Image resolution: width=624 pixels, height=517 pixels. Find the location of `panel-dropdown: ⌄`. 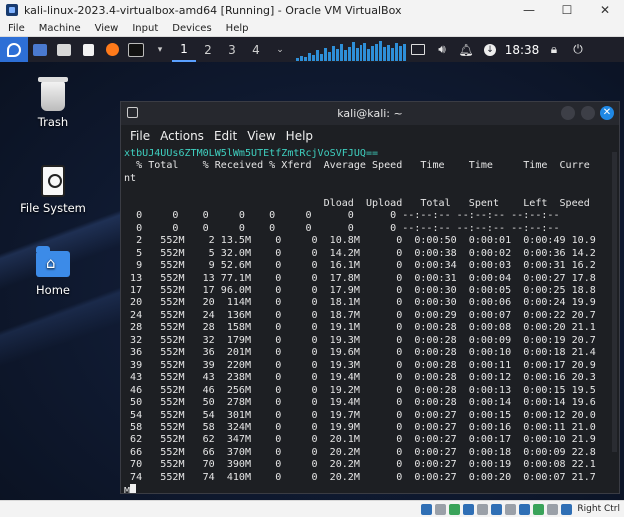

panel-dropdown: ⌄ is located at coordinates (280, 49).